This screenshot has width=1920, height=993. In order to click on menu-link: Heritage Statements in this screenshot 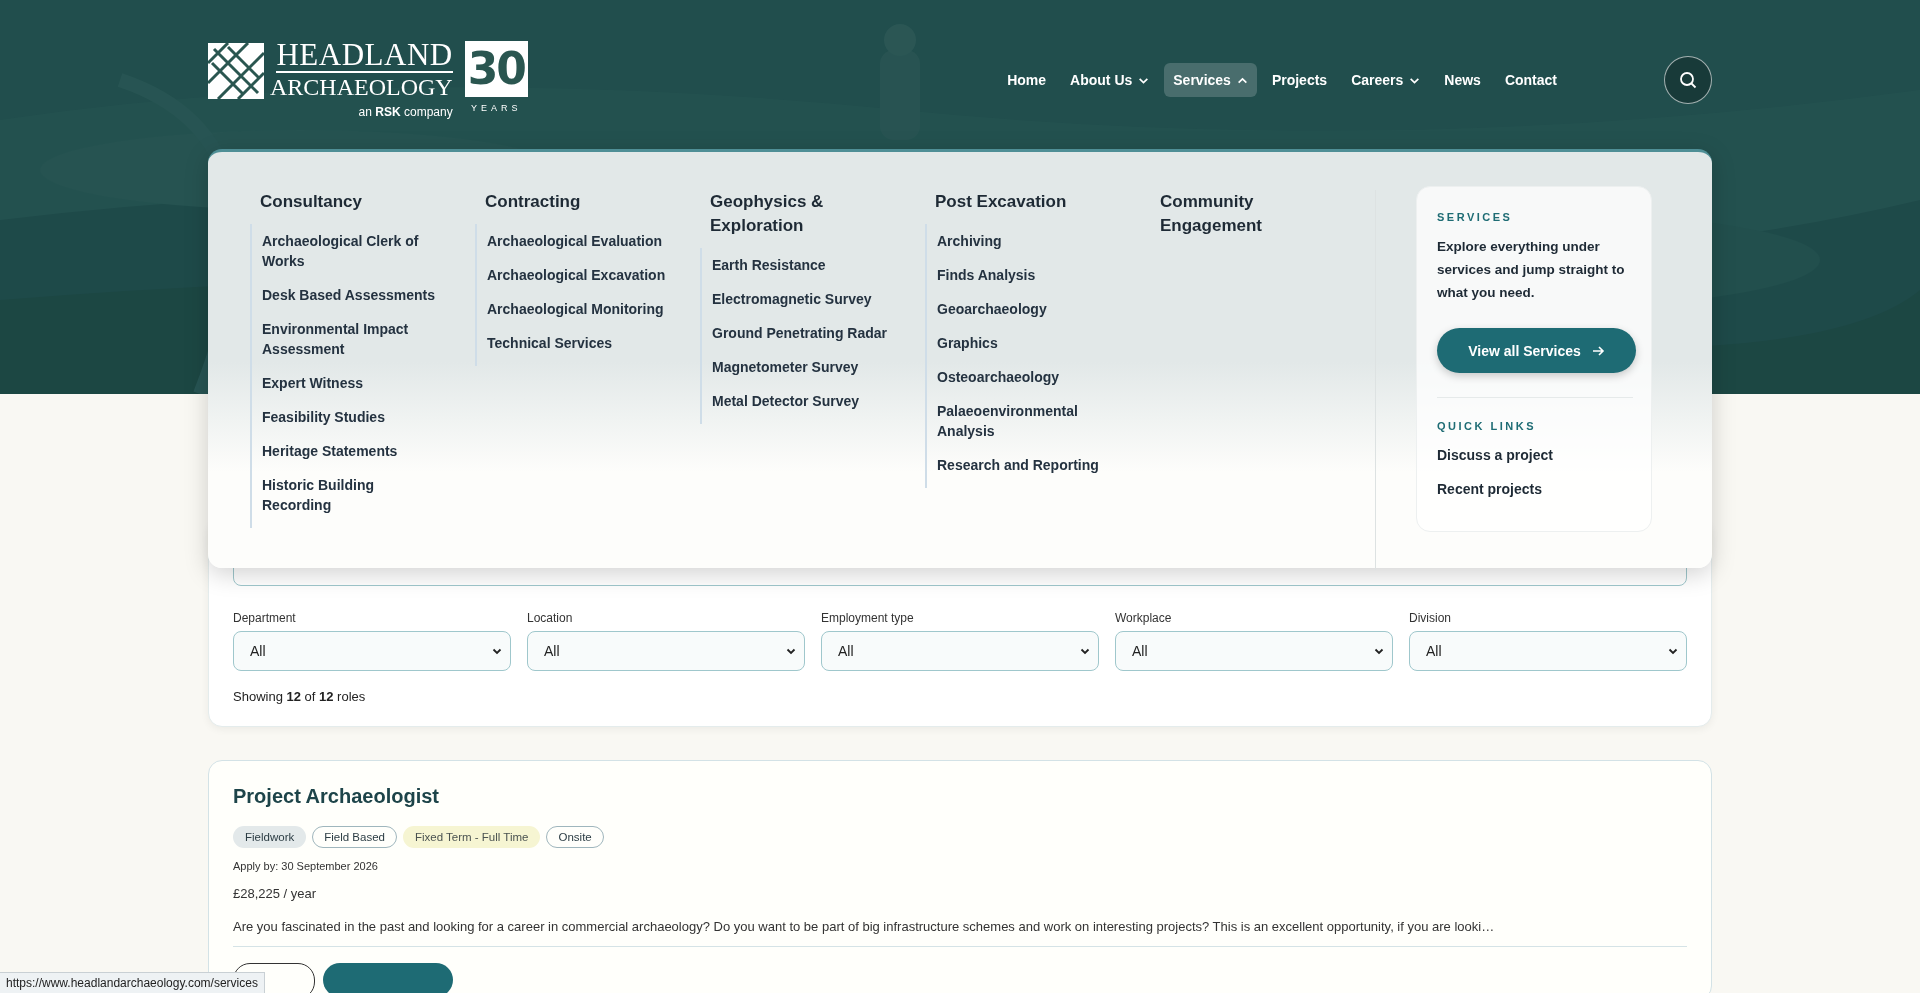, I will do `click(352, 451)`.